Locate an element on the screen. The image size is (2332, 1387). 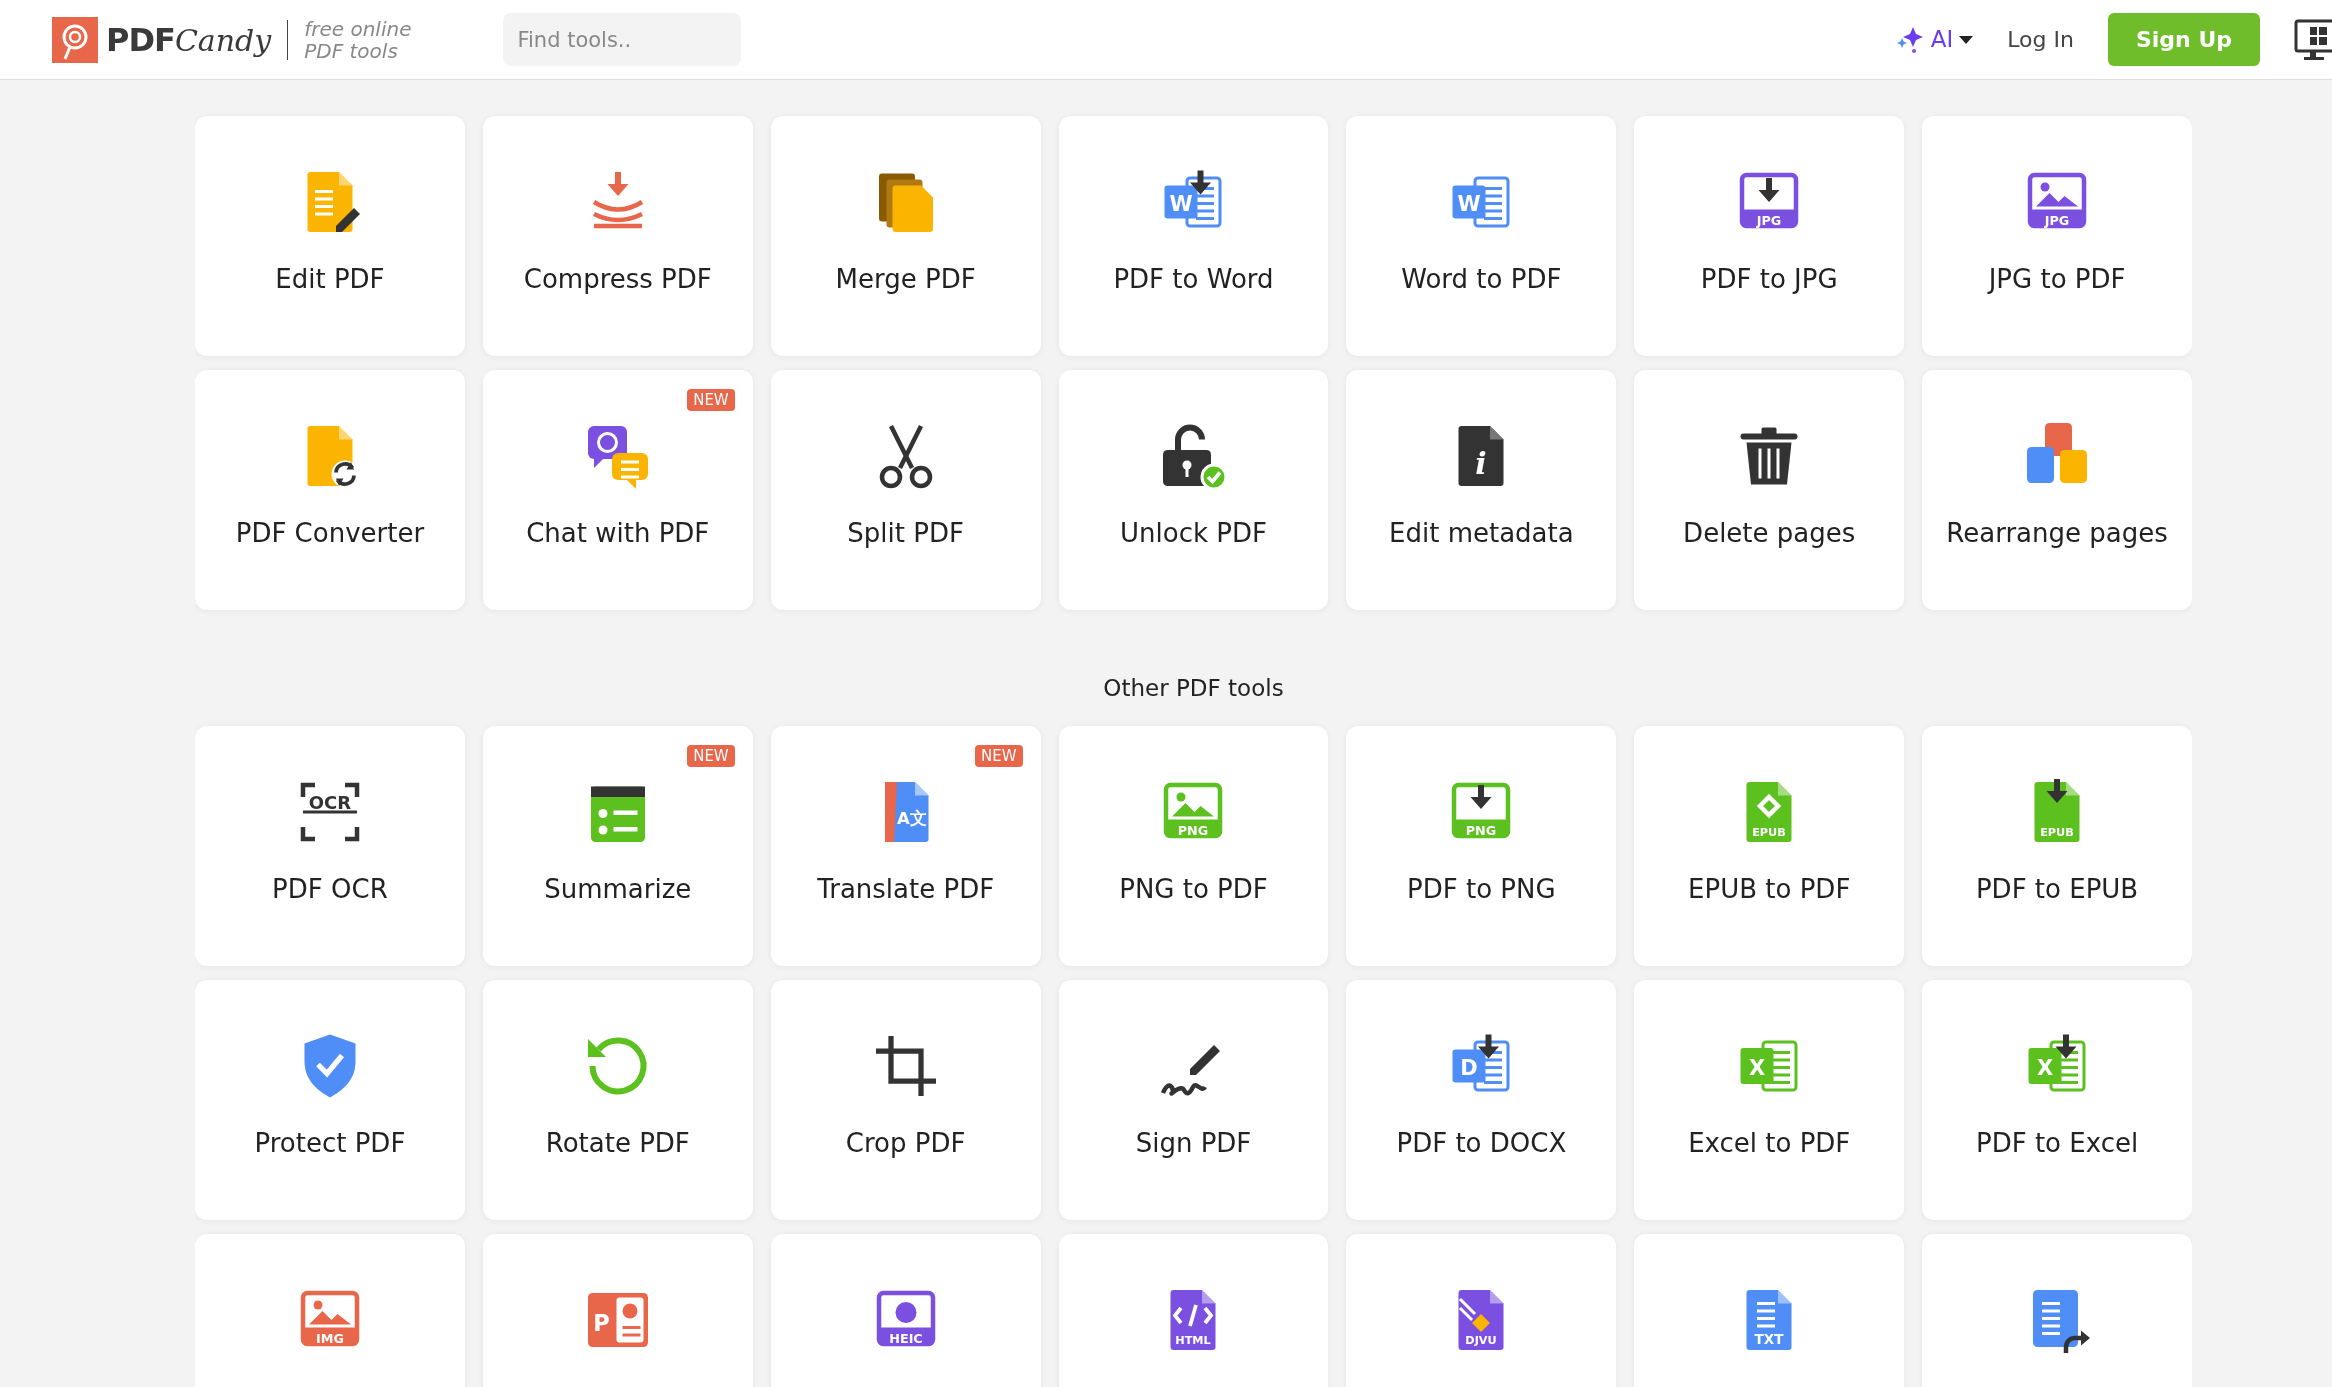
tool-card: JPG JPG to PDF is located at coordinates (2057, 236).